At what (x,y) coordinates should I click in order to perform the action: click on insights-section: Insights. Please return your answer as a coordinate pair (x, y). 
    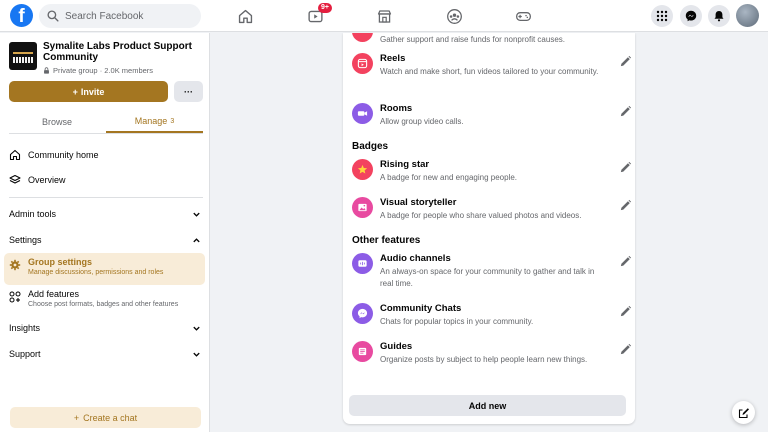
    Looking at the image, I should click on (105, 328).